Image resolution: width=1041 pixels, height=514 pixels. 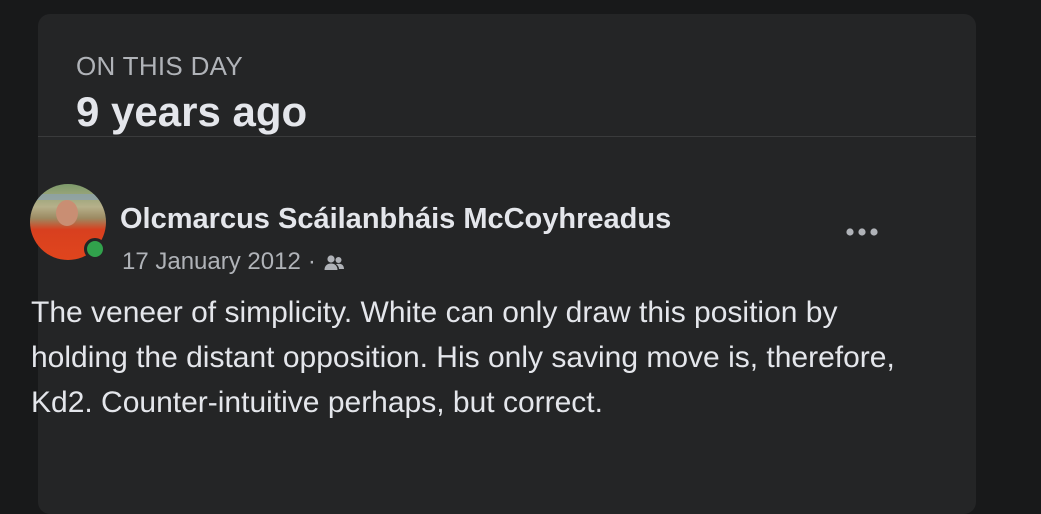 What do you see at coordinates (160, 66) in the screenshot?
I see `section-kicker: ON THIS DAY` at bounding box center [160, 66].